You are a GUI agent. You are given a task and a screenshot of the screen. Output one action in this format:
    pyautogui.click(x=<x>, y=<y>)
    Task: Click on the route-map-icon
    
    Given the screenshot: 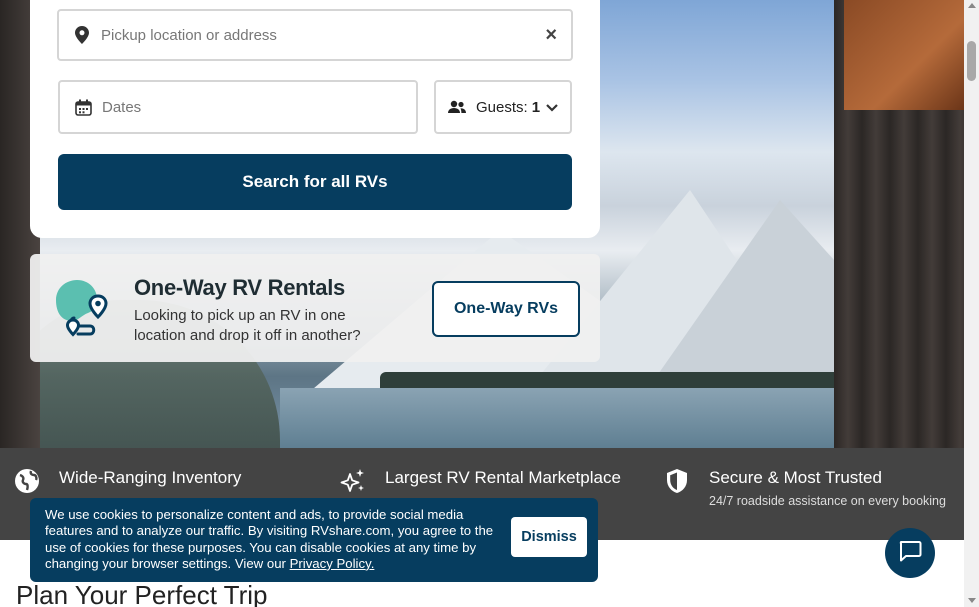 What is the action you would take?
    pyautogui.click(x=82, y=308)
    